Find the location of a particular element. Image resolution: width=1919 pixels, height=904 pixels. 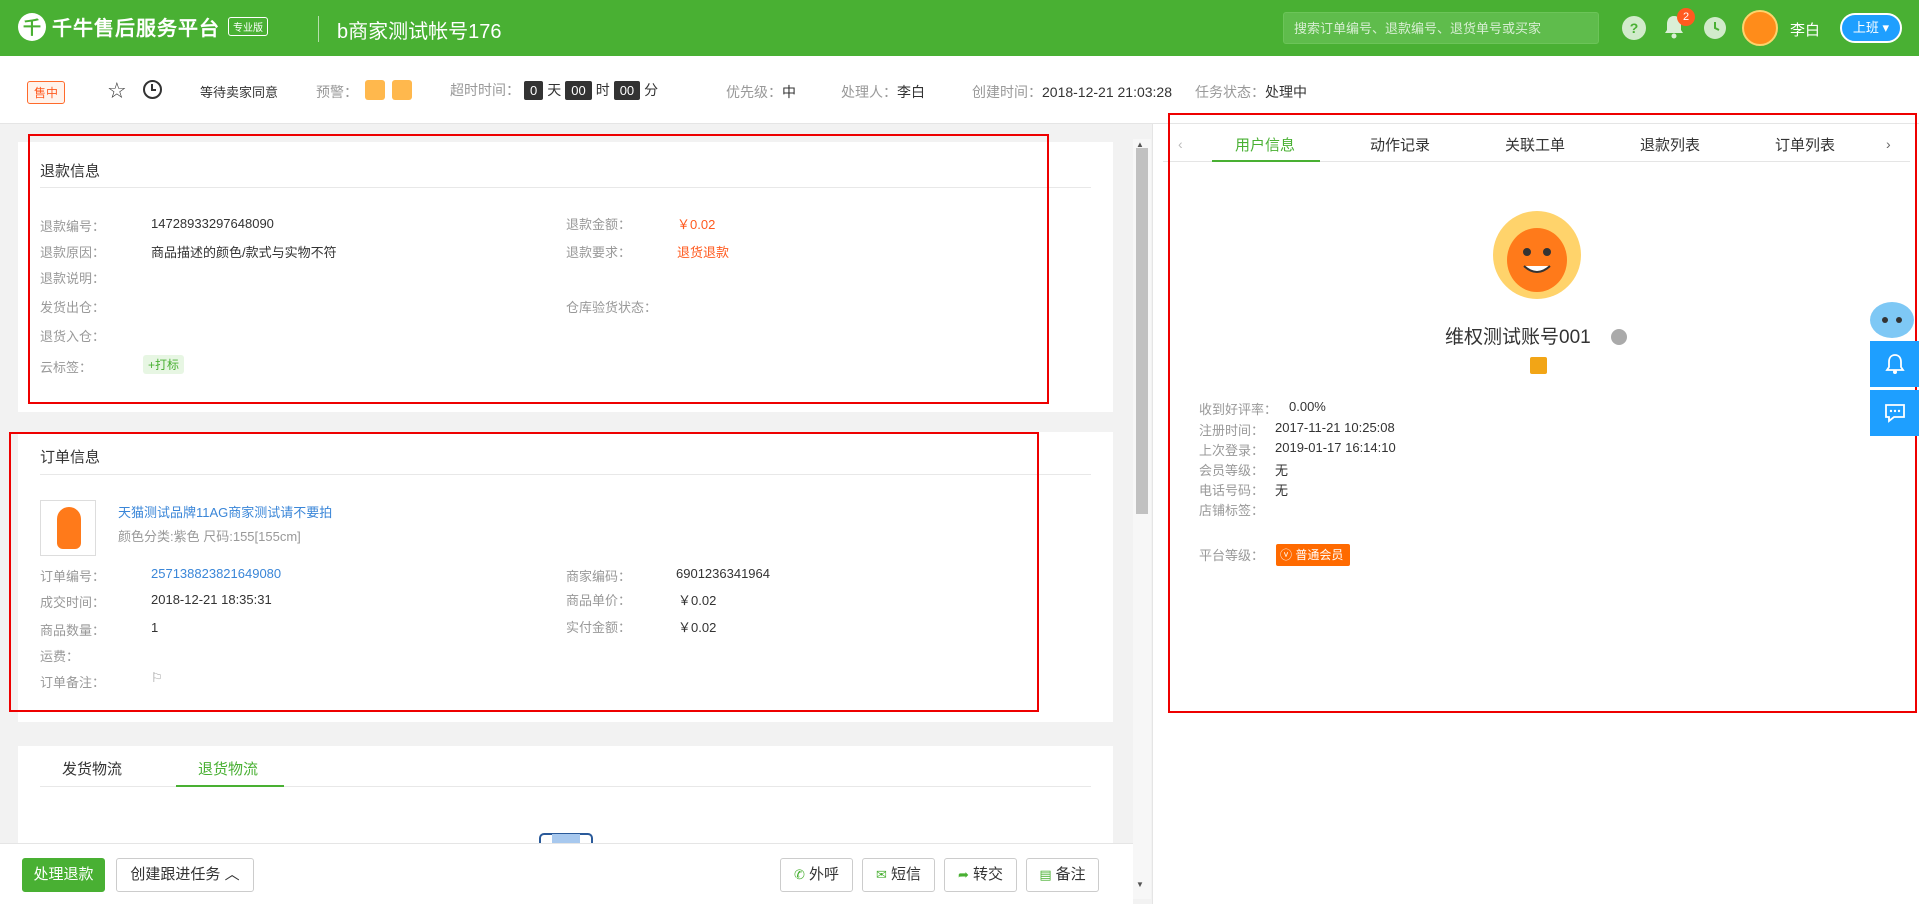

handler-label: 处理人： is located at coordinates (869, 92).